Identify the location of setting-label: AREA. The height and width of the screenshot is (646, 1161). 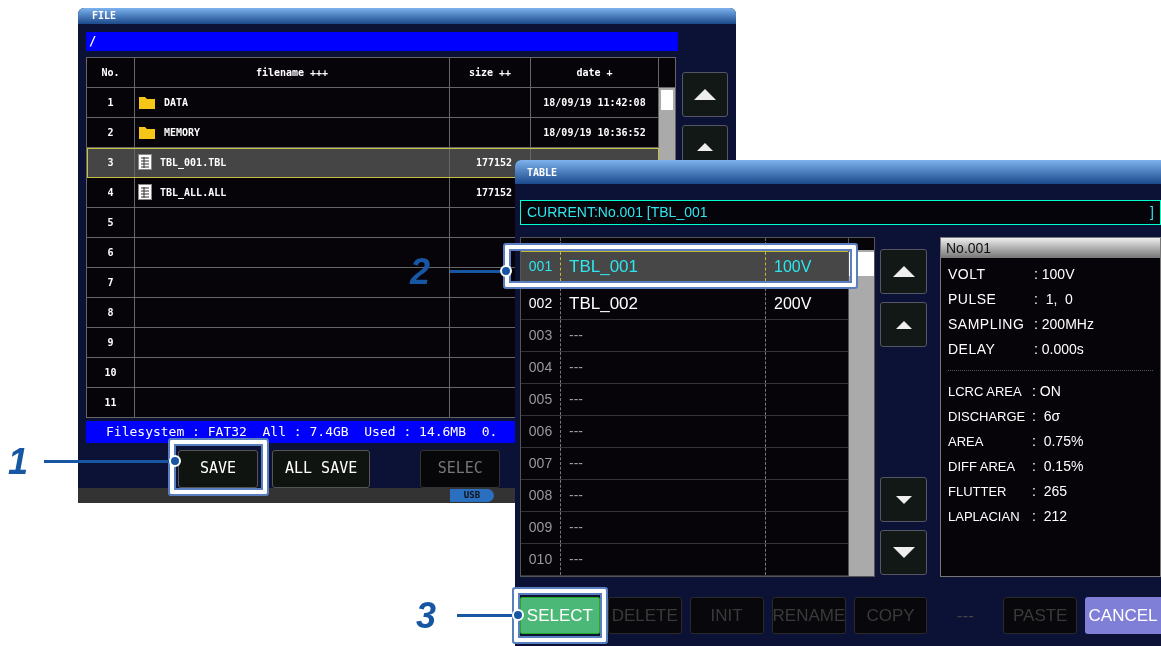
(966, 441).